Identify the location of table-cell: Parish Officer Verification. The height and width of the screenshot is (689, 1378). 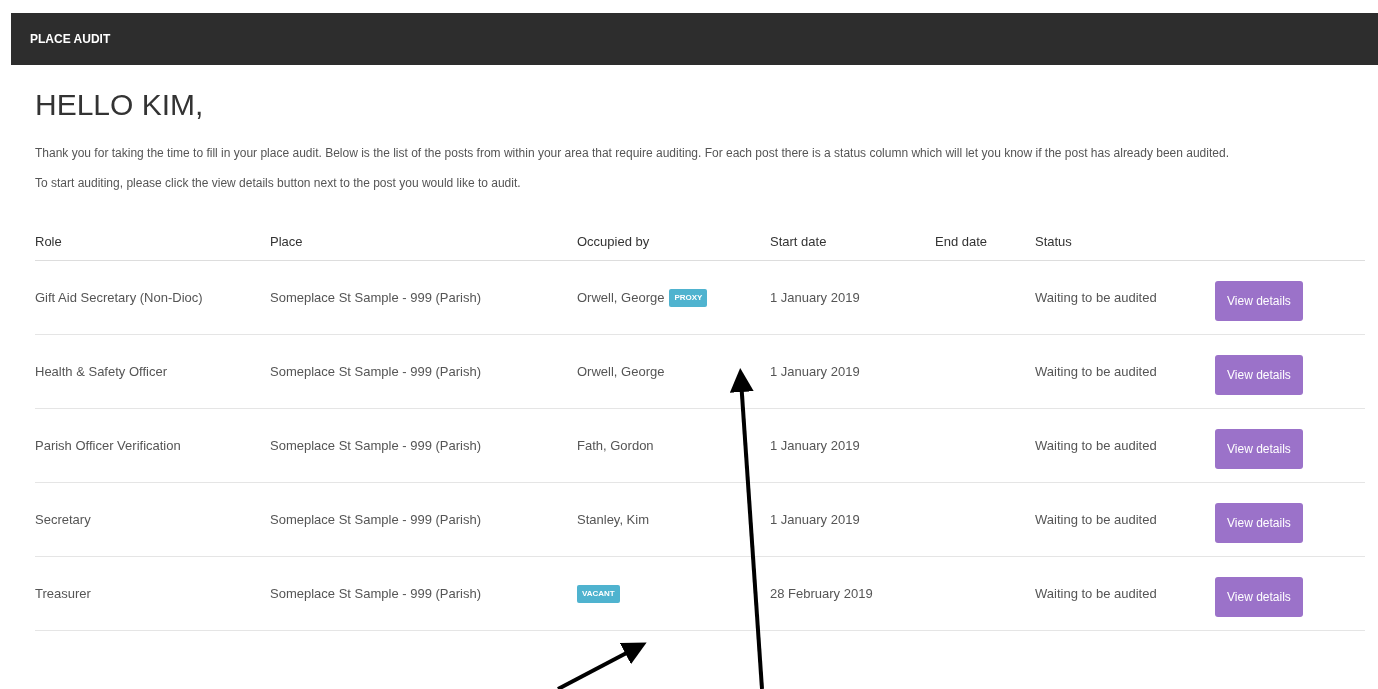
(108, 445).